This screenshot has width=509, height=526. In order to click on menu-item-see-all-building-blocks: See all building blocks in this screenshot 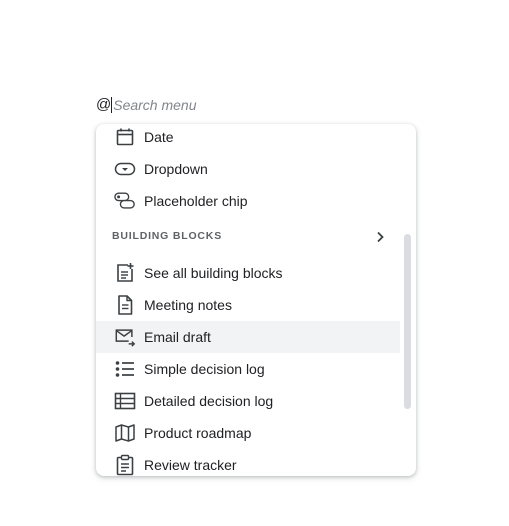, I will do `click(248, 273)`.